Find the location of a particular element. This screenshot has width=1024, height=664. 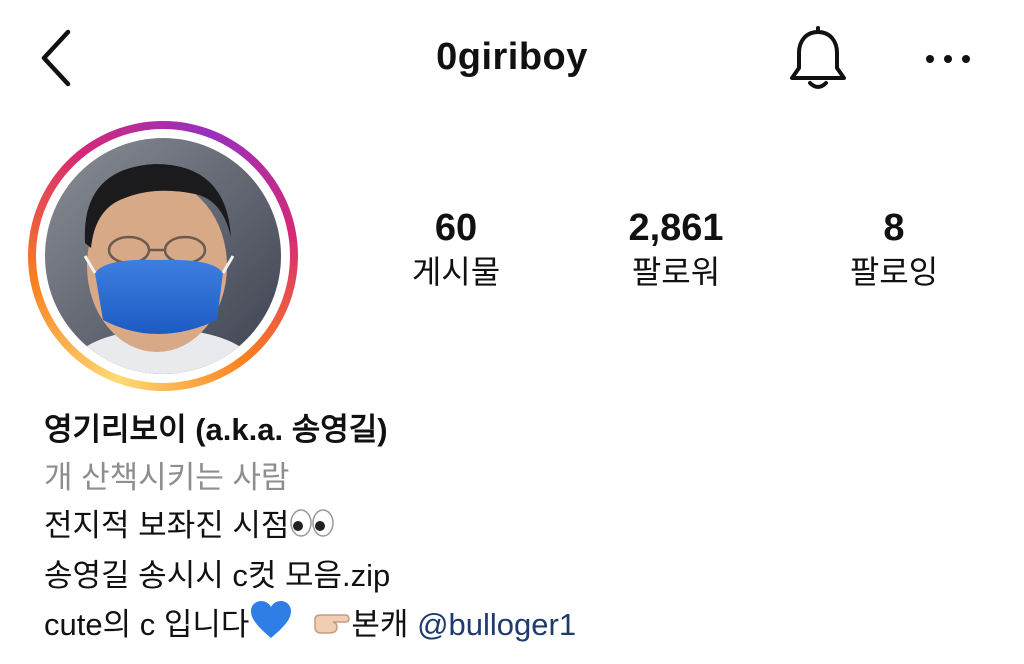

stat-followers: 2,861 팔로워 is located at coordinates (676, 249).